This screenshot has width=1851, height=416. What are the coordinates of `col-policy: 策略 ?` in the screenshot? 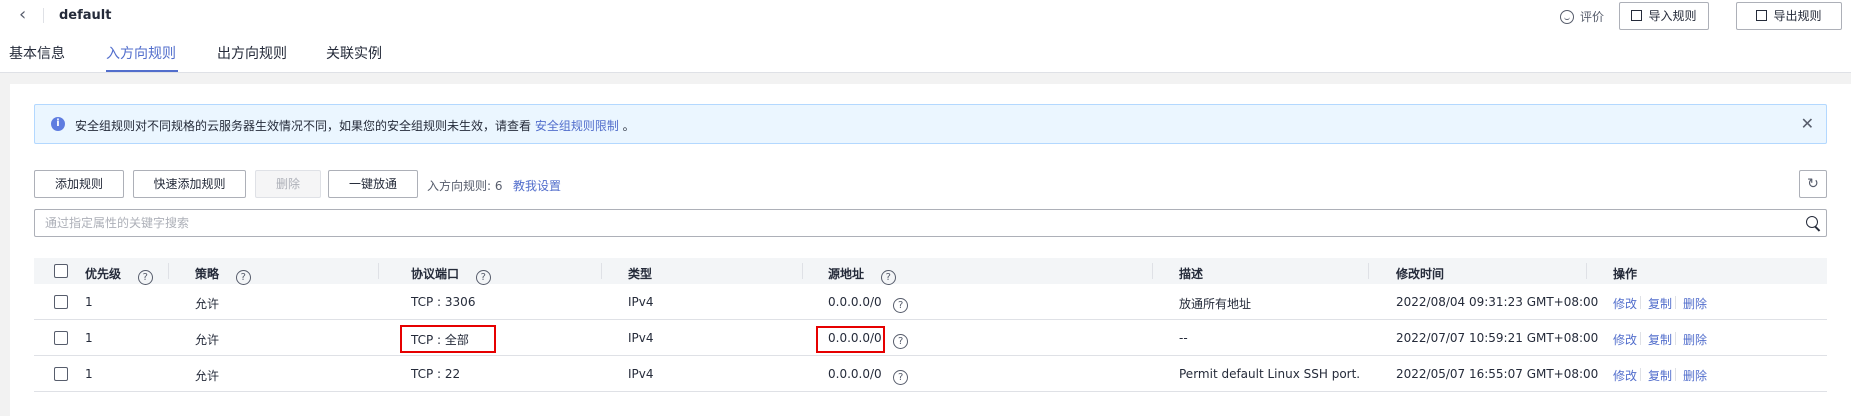 It's located at (223, 275).